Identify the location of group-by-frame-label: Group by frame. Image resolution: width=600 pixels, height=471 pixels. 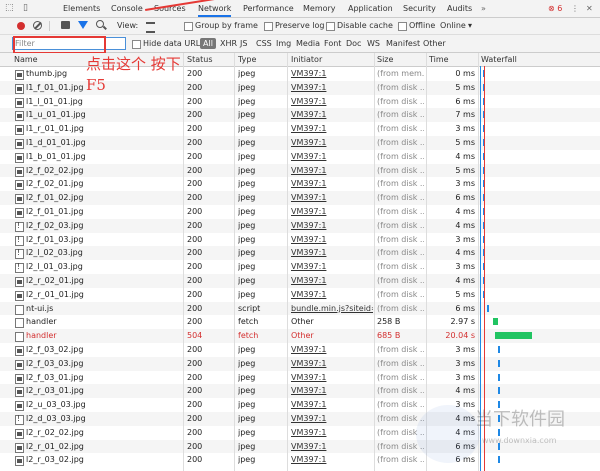
(226, 26).